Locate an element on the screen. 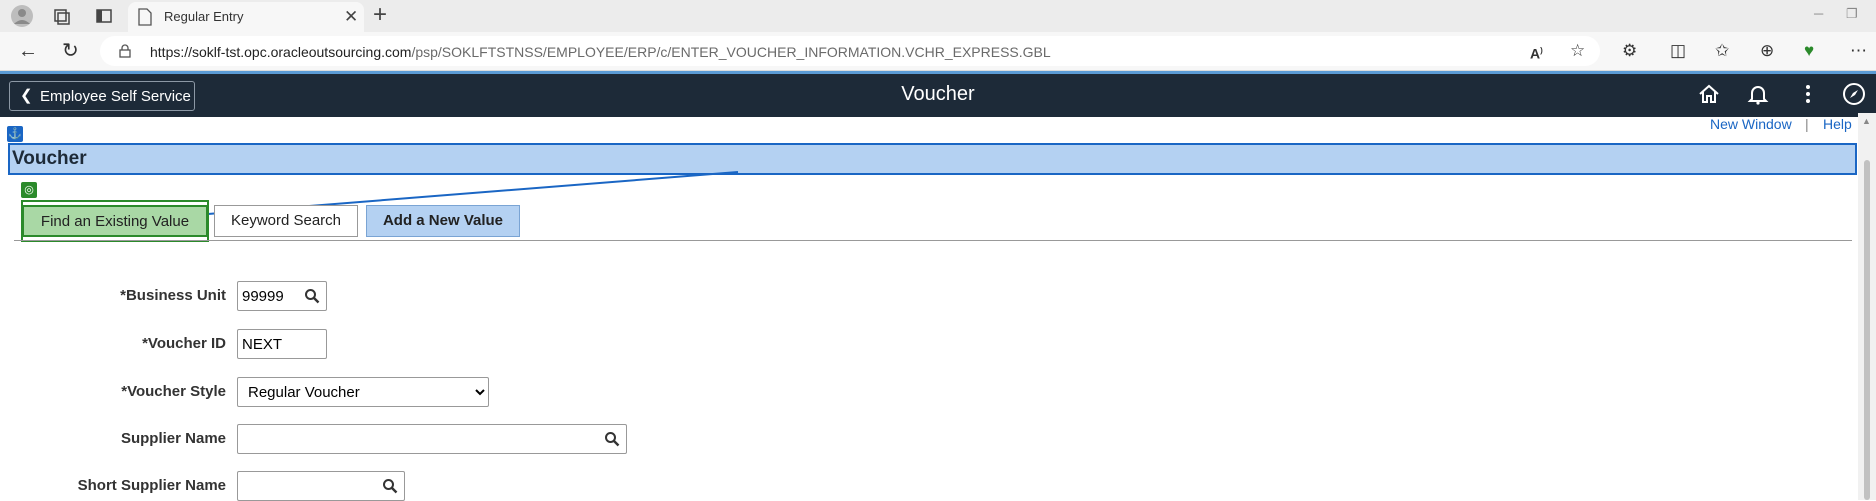 The height and width of the screenshot is (501, 1876). tab-find-existing-value: Find an Existing Value is located at coordinates (115, 221).